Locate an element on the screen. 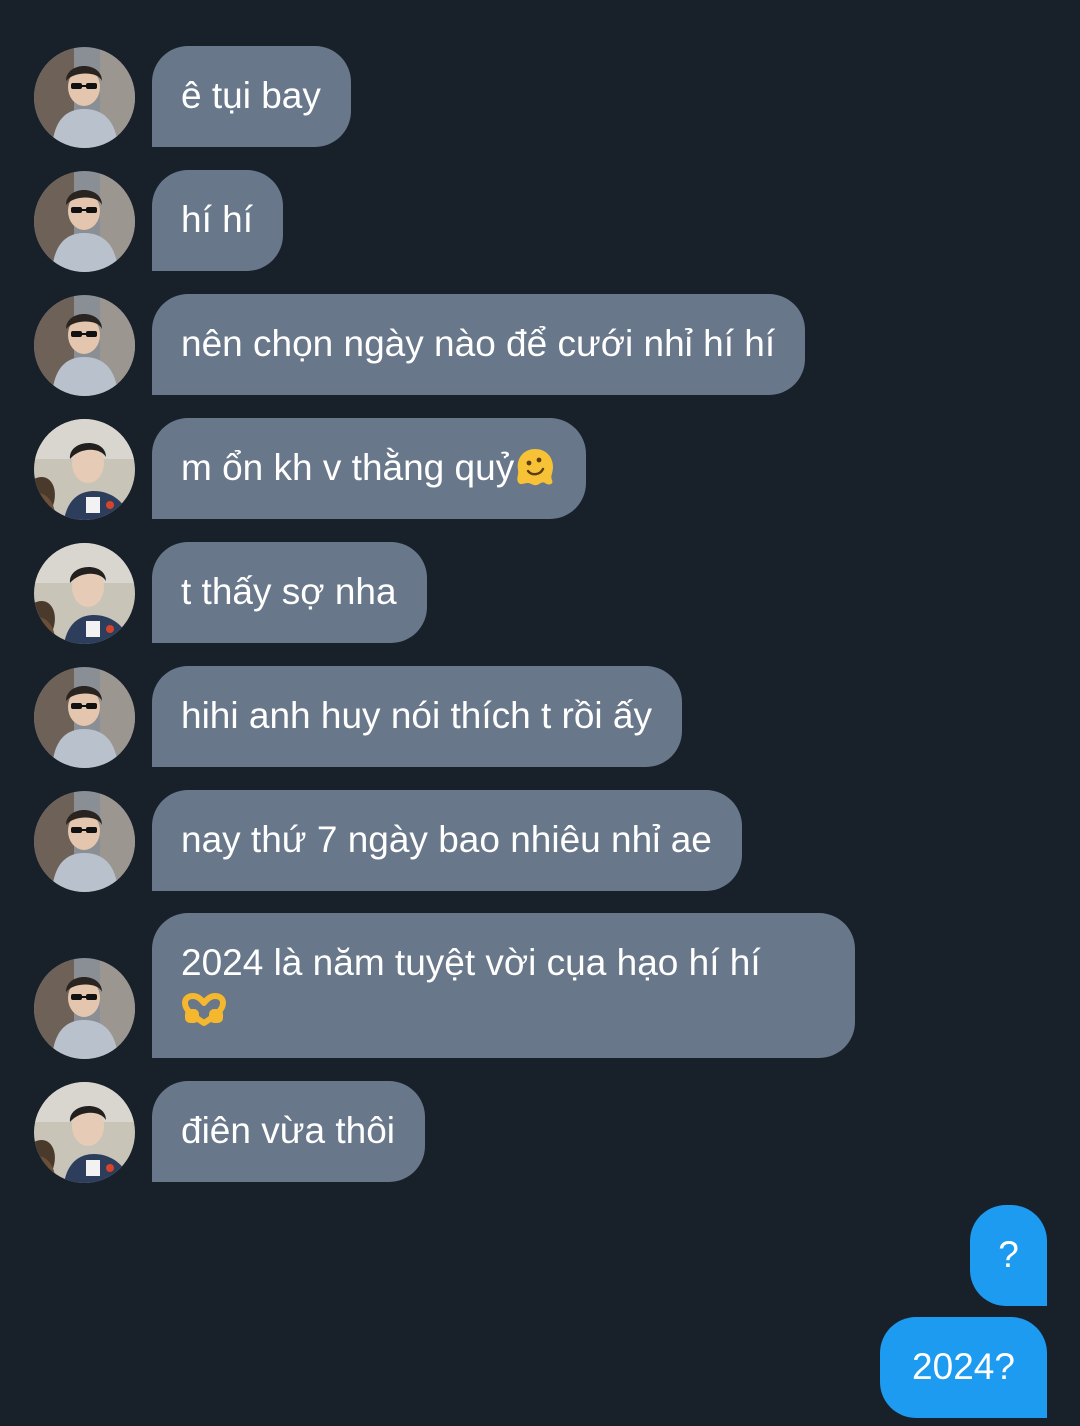 The image size is (1080, 1426). message-bubble: hí hí is located at coordinates (217, 220).